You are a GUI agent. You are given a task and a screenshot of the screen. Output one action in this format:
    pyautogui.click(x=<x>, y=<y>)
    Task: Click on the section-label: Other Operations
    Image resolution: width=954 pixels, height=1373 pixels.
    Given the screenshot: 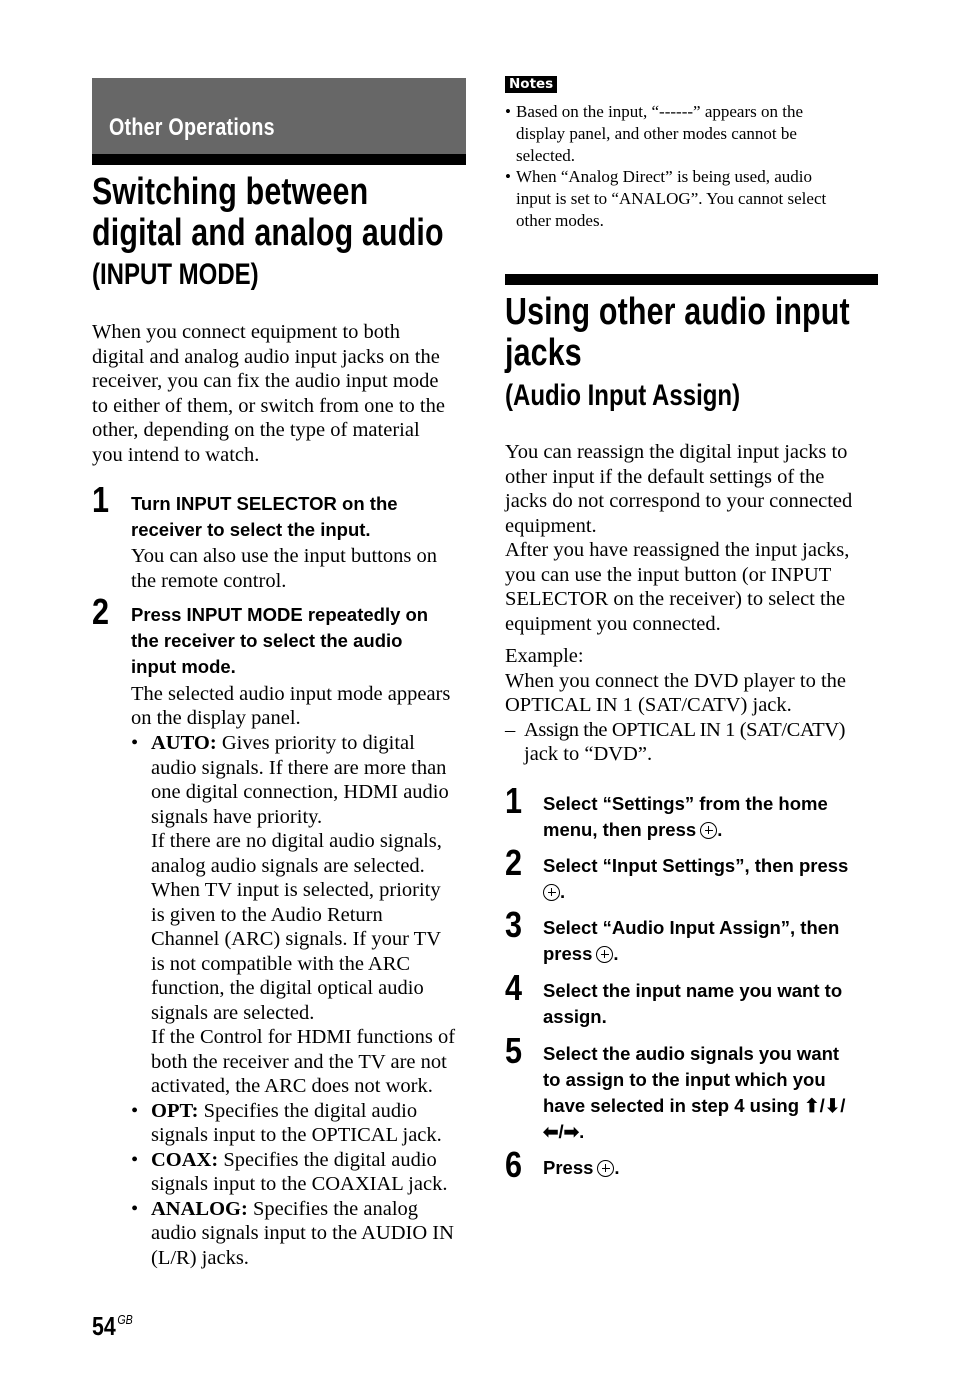 What is the action you would take?
    pyautogui.click(x=192, y=127)
    